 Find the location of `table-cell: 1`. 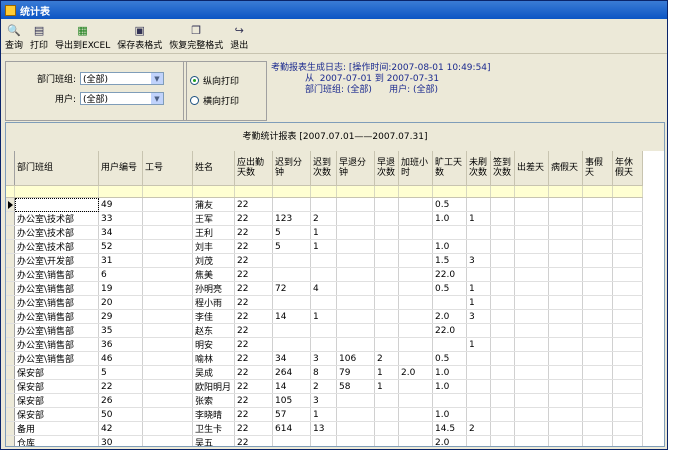

table-cell: 1 is located at coordinates (478, 344).